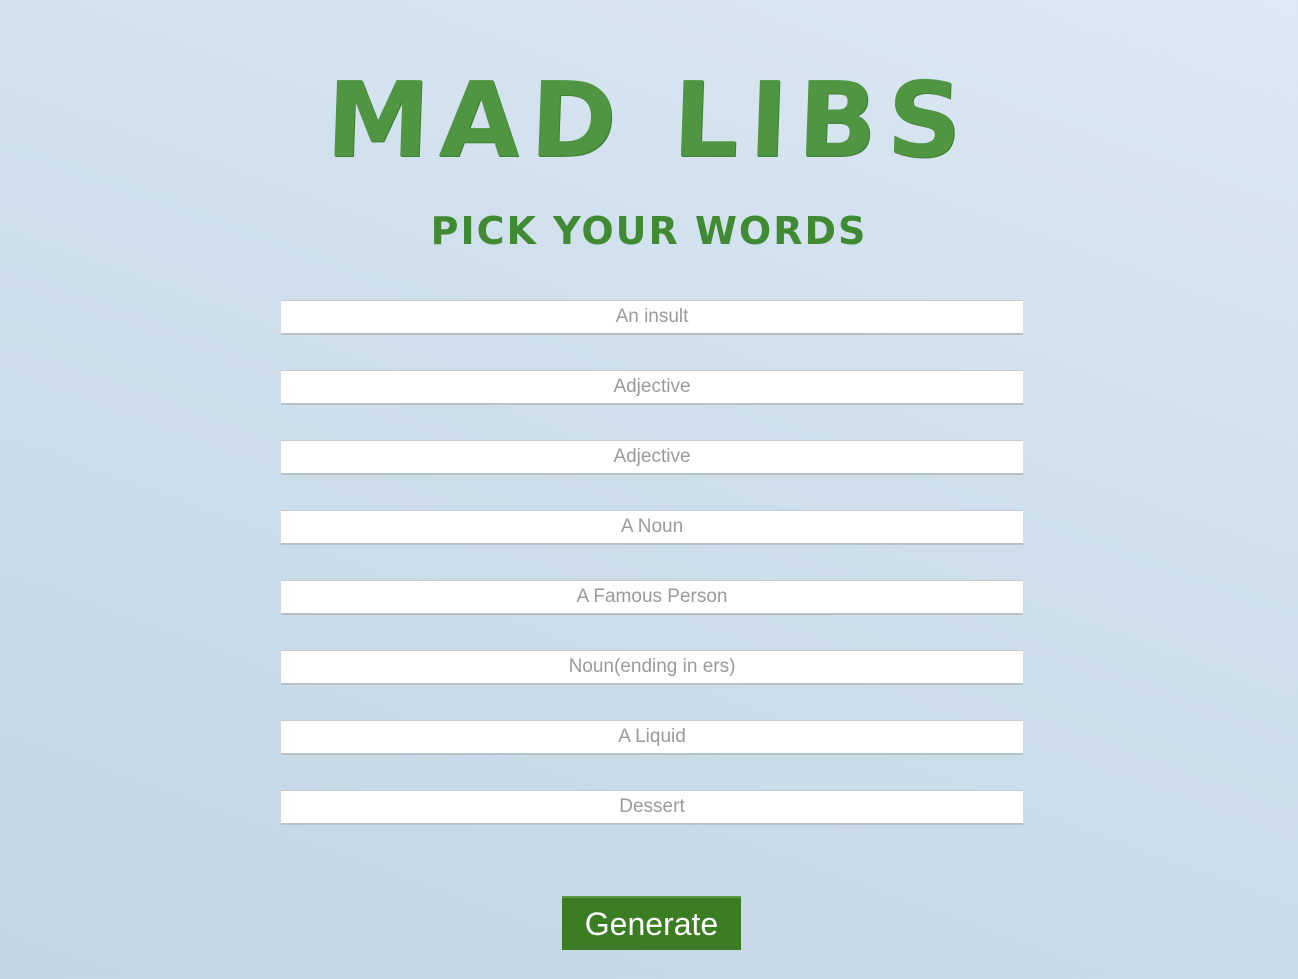  I want to click on noun-input, so click(652, 527).